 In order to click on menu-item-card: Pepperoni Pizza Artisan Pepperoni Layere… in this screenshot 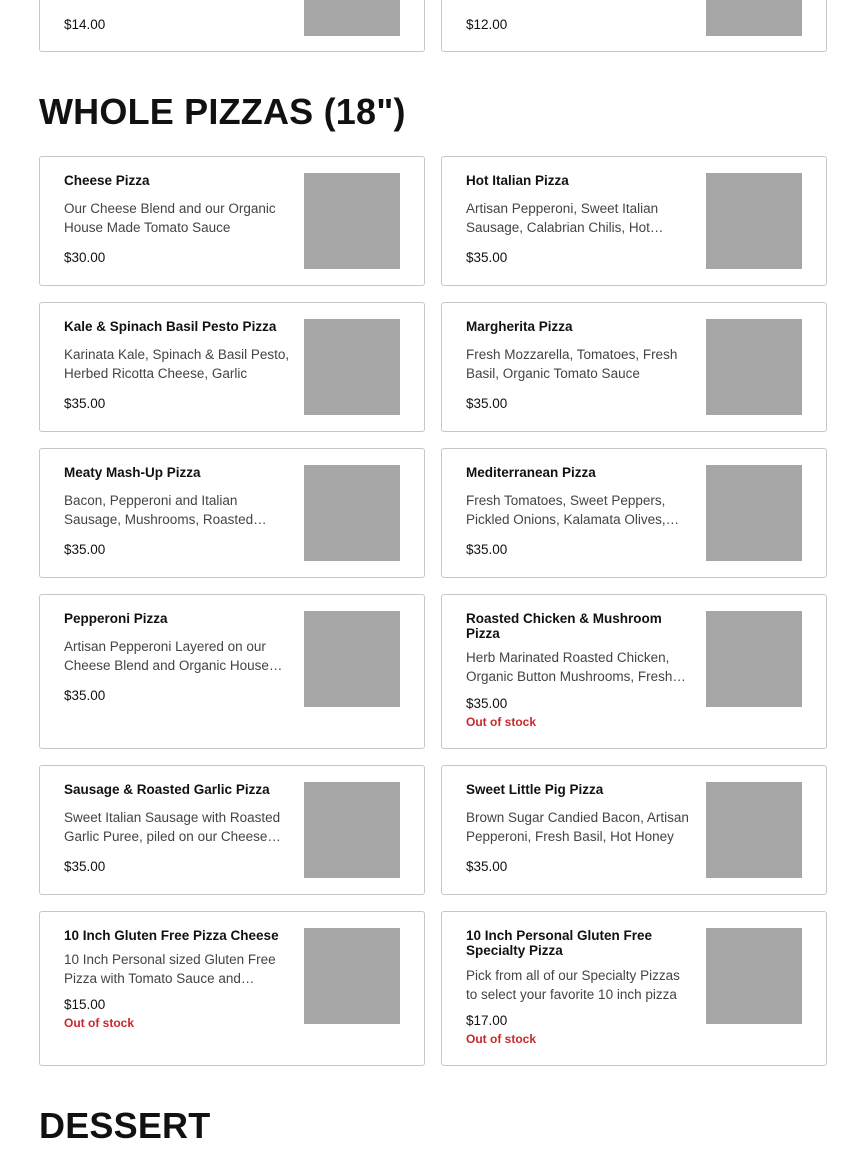, I will do `click(232, 671)`.